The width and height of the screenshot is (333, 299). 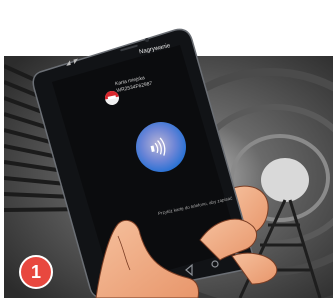 I want to click on nfc-caption: Przyłóż kartę do telefonu, aby zapisać, so click(x=195, y=206).